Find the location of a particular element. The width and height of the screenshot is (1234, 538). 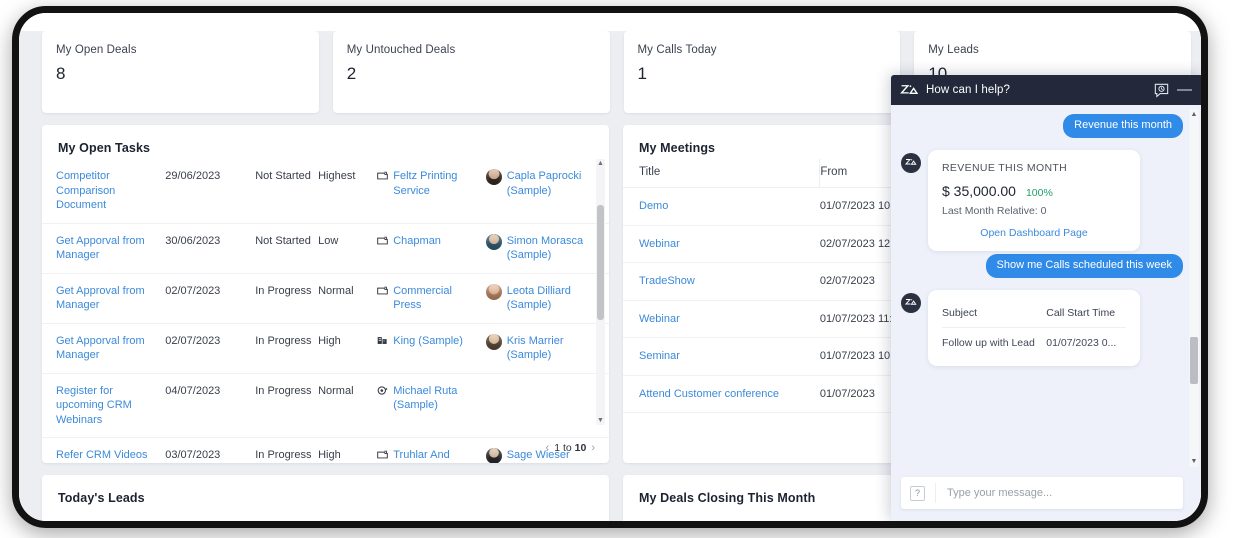

task-due-date: 04/07/2023 is located at coordinates (210, 406).